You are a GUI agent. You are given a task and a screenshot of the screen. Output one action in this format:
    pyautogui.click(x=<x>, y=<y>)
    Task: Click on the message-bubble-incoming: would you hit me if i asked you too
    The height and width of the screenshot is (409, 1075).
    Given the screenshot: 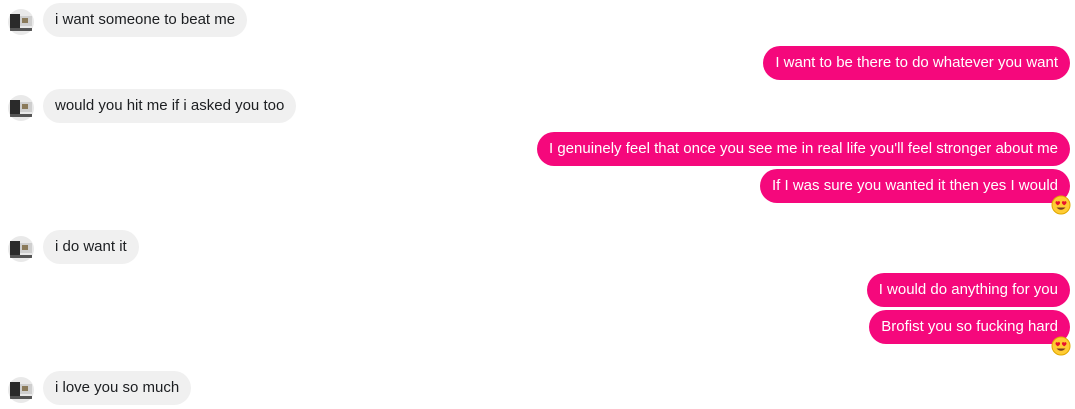 What is the action you would take?
    pyautogui.click(x=170, y=106)
    